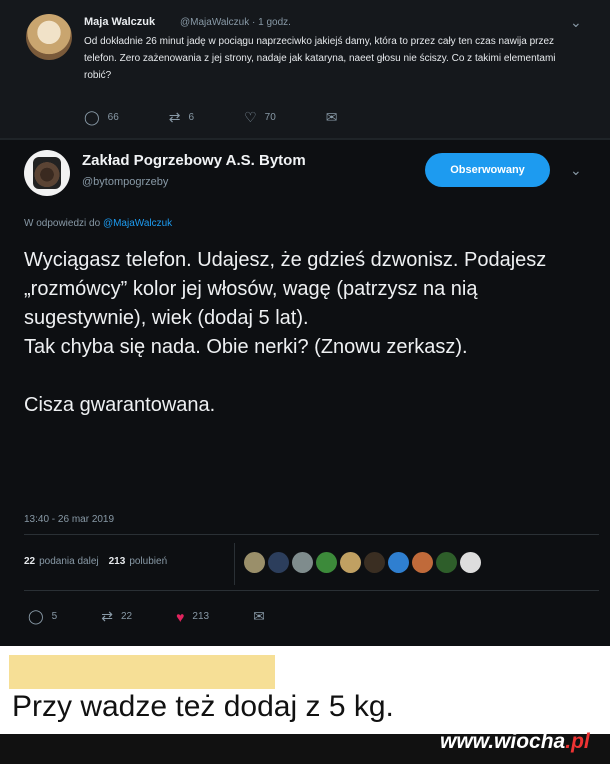 The height and width of the screenshot is (764, 610). What do you see at coordinates (148, 561) in the screenshot?
I see `like-total-label: polubień` at bounding box center [148, 561].